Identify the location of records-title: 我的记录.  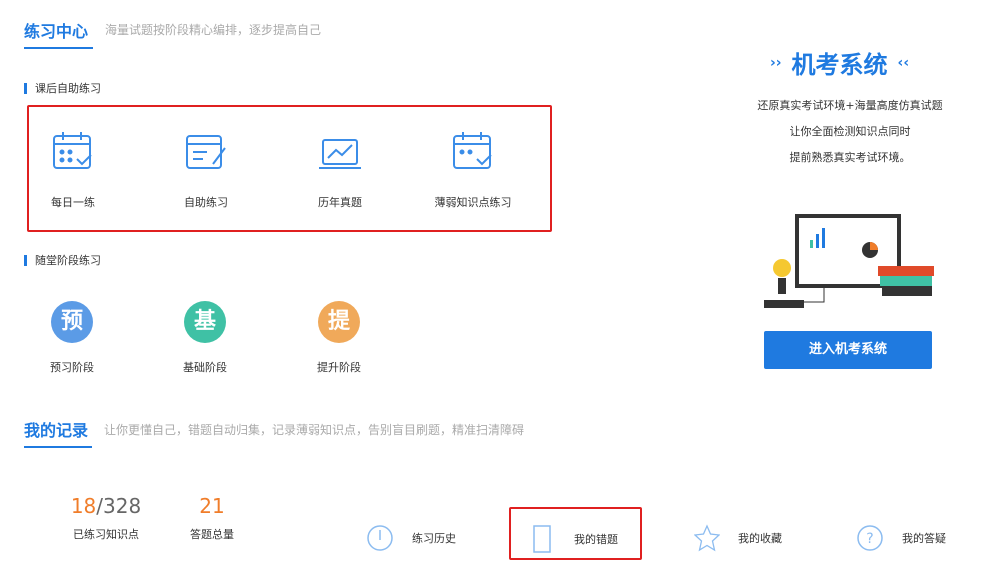
(56, 430).